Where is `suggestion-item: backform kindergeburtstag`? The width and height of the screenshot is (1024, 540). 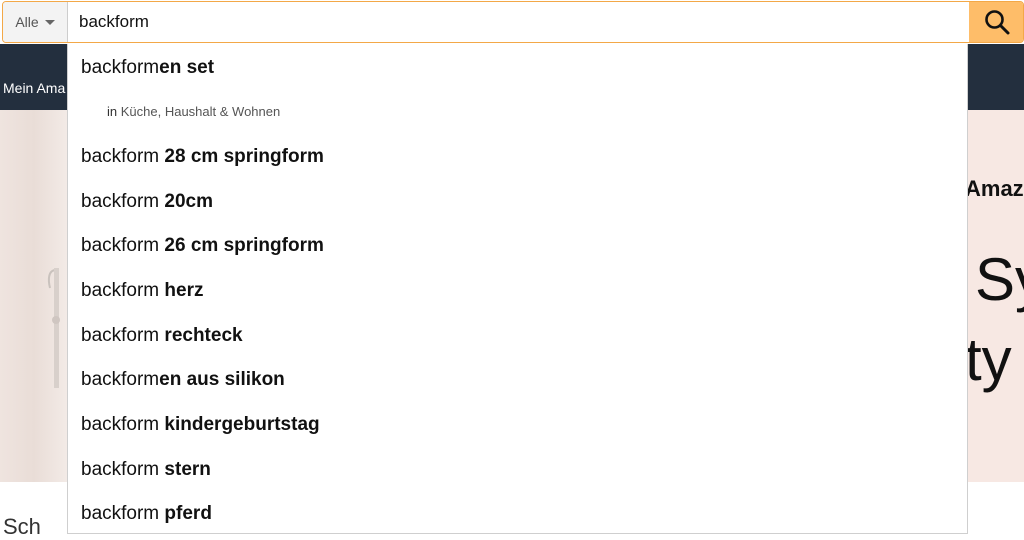 suggestion-item: backform kindergeburtstag is located at coordinates (200, 425).